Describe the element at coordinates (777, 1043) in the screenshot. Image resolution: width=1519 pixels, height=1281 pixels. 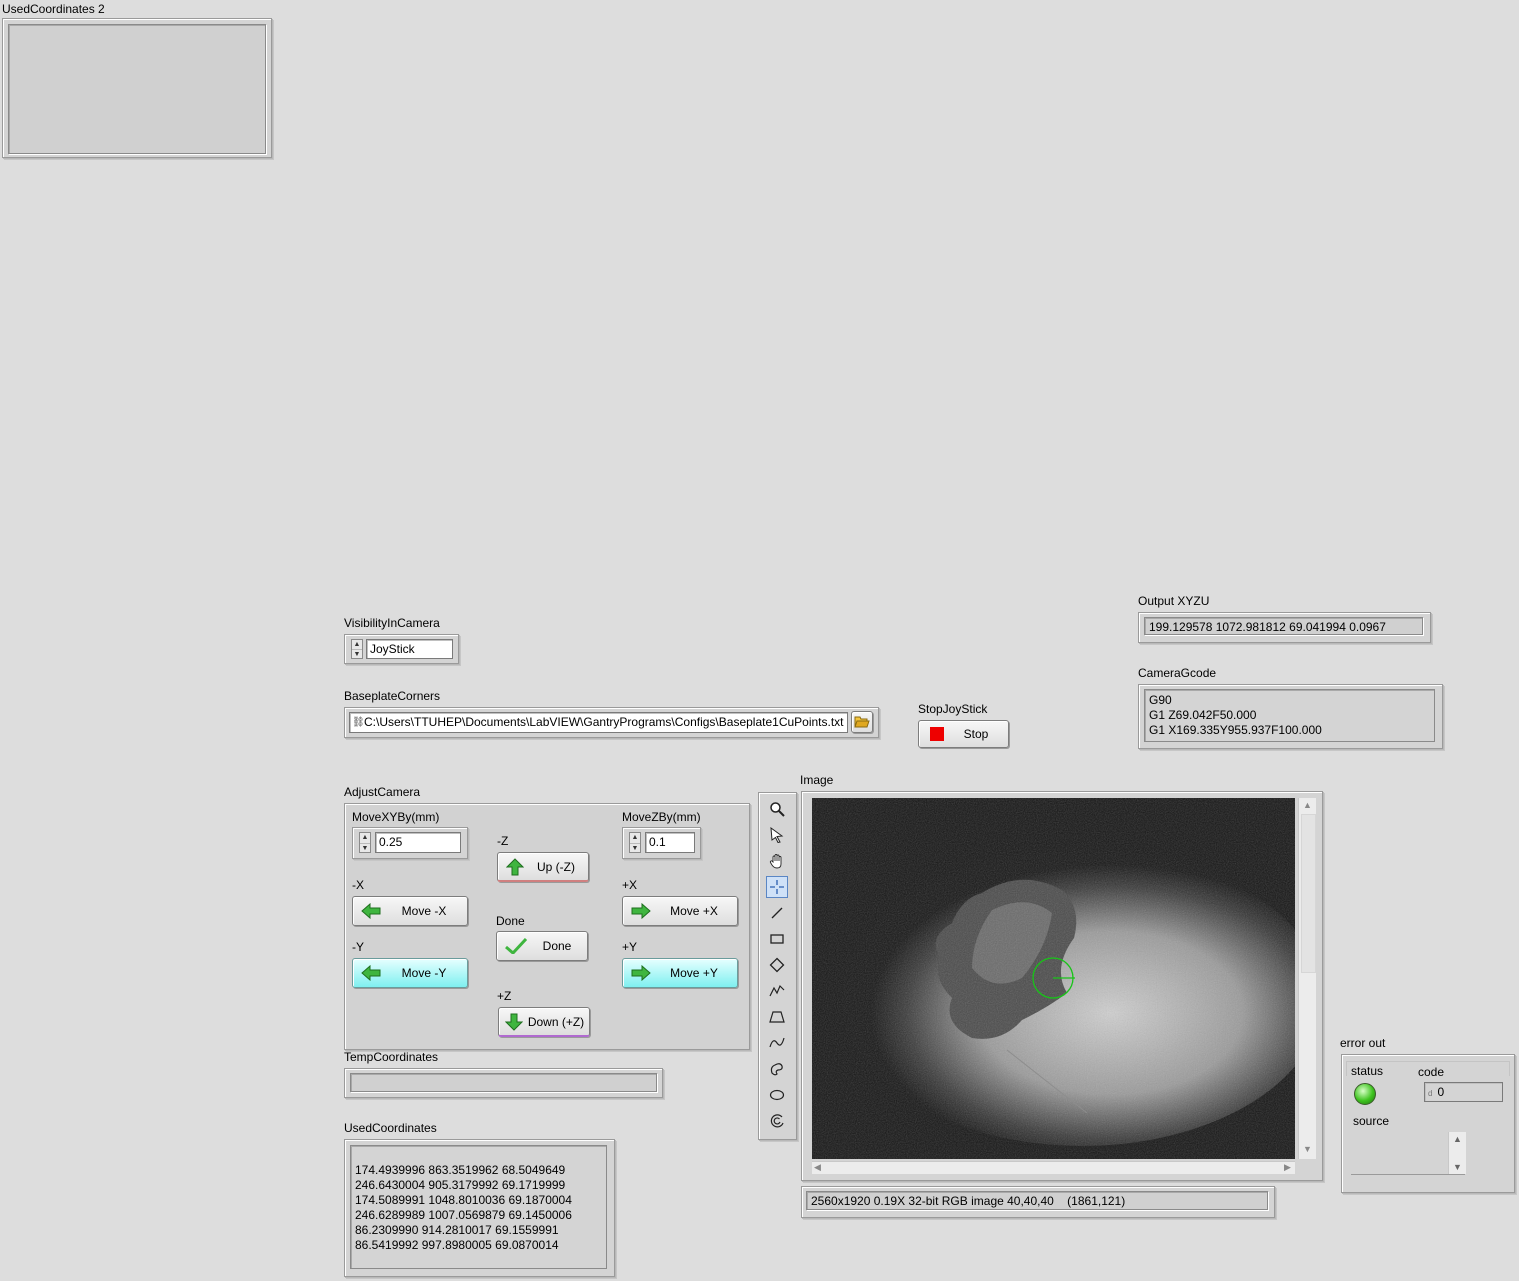
I see `freehand-line-icon` at that location.